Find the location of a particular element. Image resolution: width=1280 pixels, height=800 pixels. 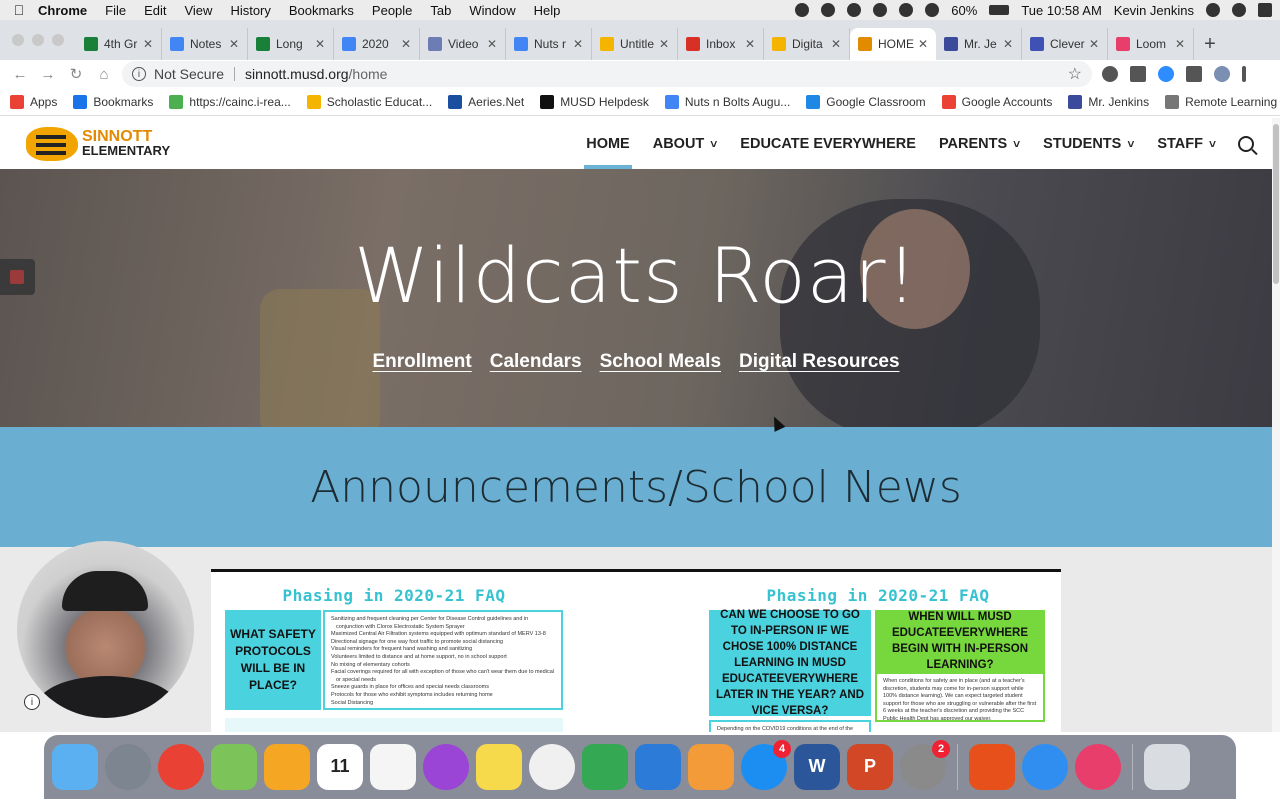

bookmark-7: Google Classroom is located at coordinates (866, 101).